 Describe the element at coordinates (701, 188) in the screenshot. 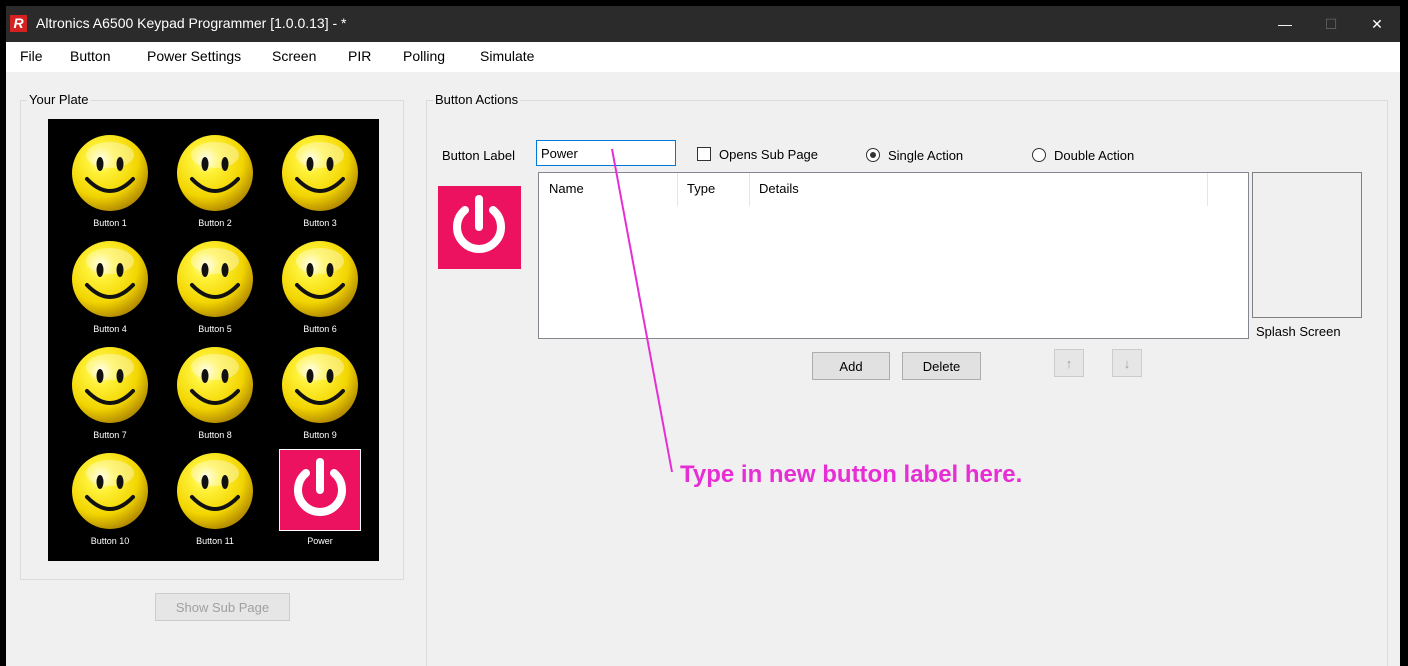

I see `column-header-type: Type` at that location.